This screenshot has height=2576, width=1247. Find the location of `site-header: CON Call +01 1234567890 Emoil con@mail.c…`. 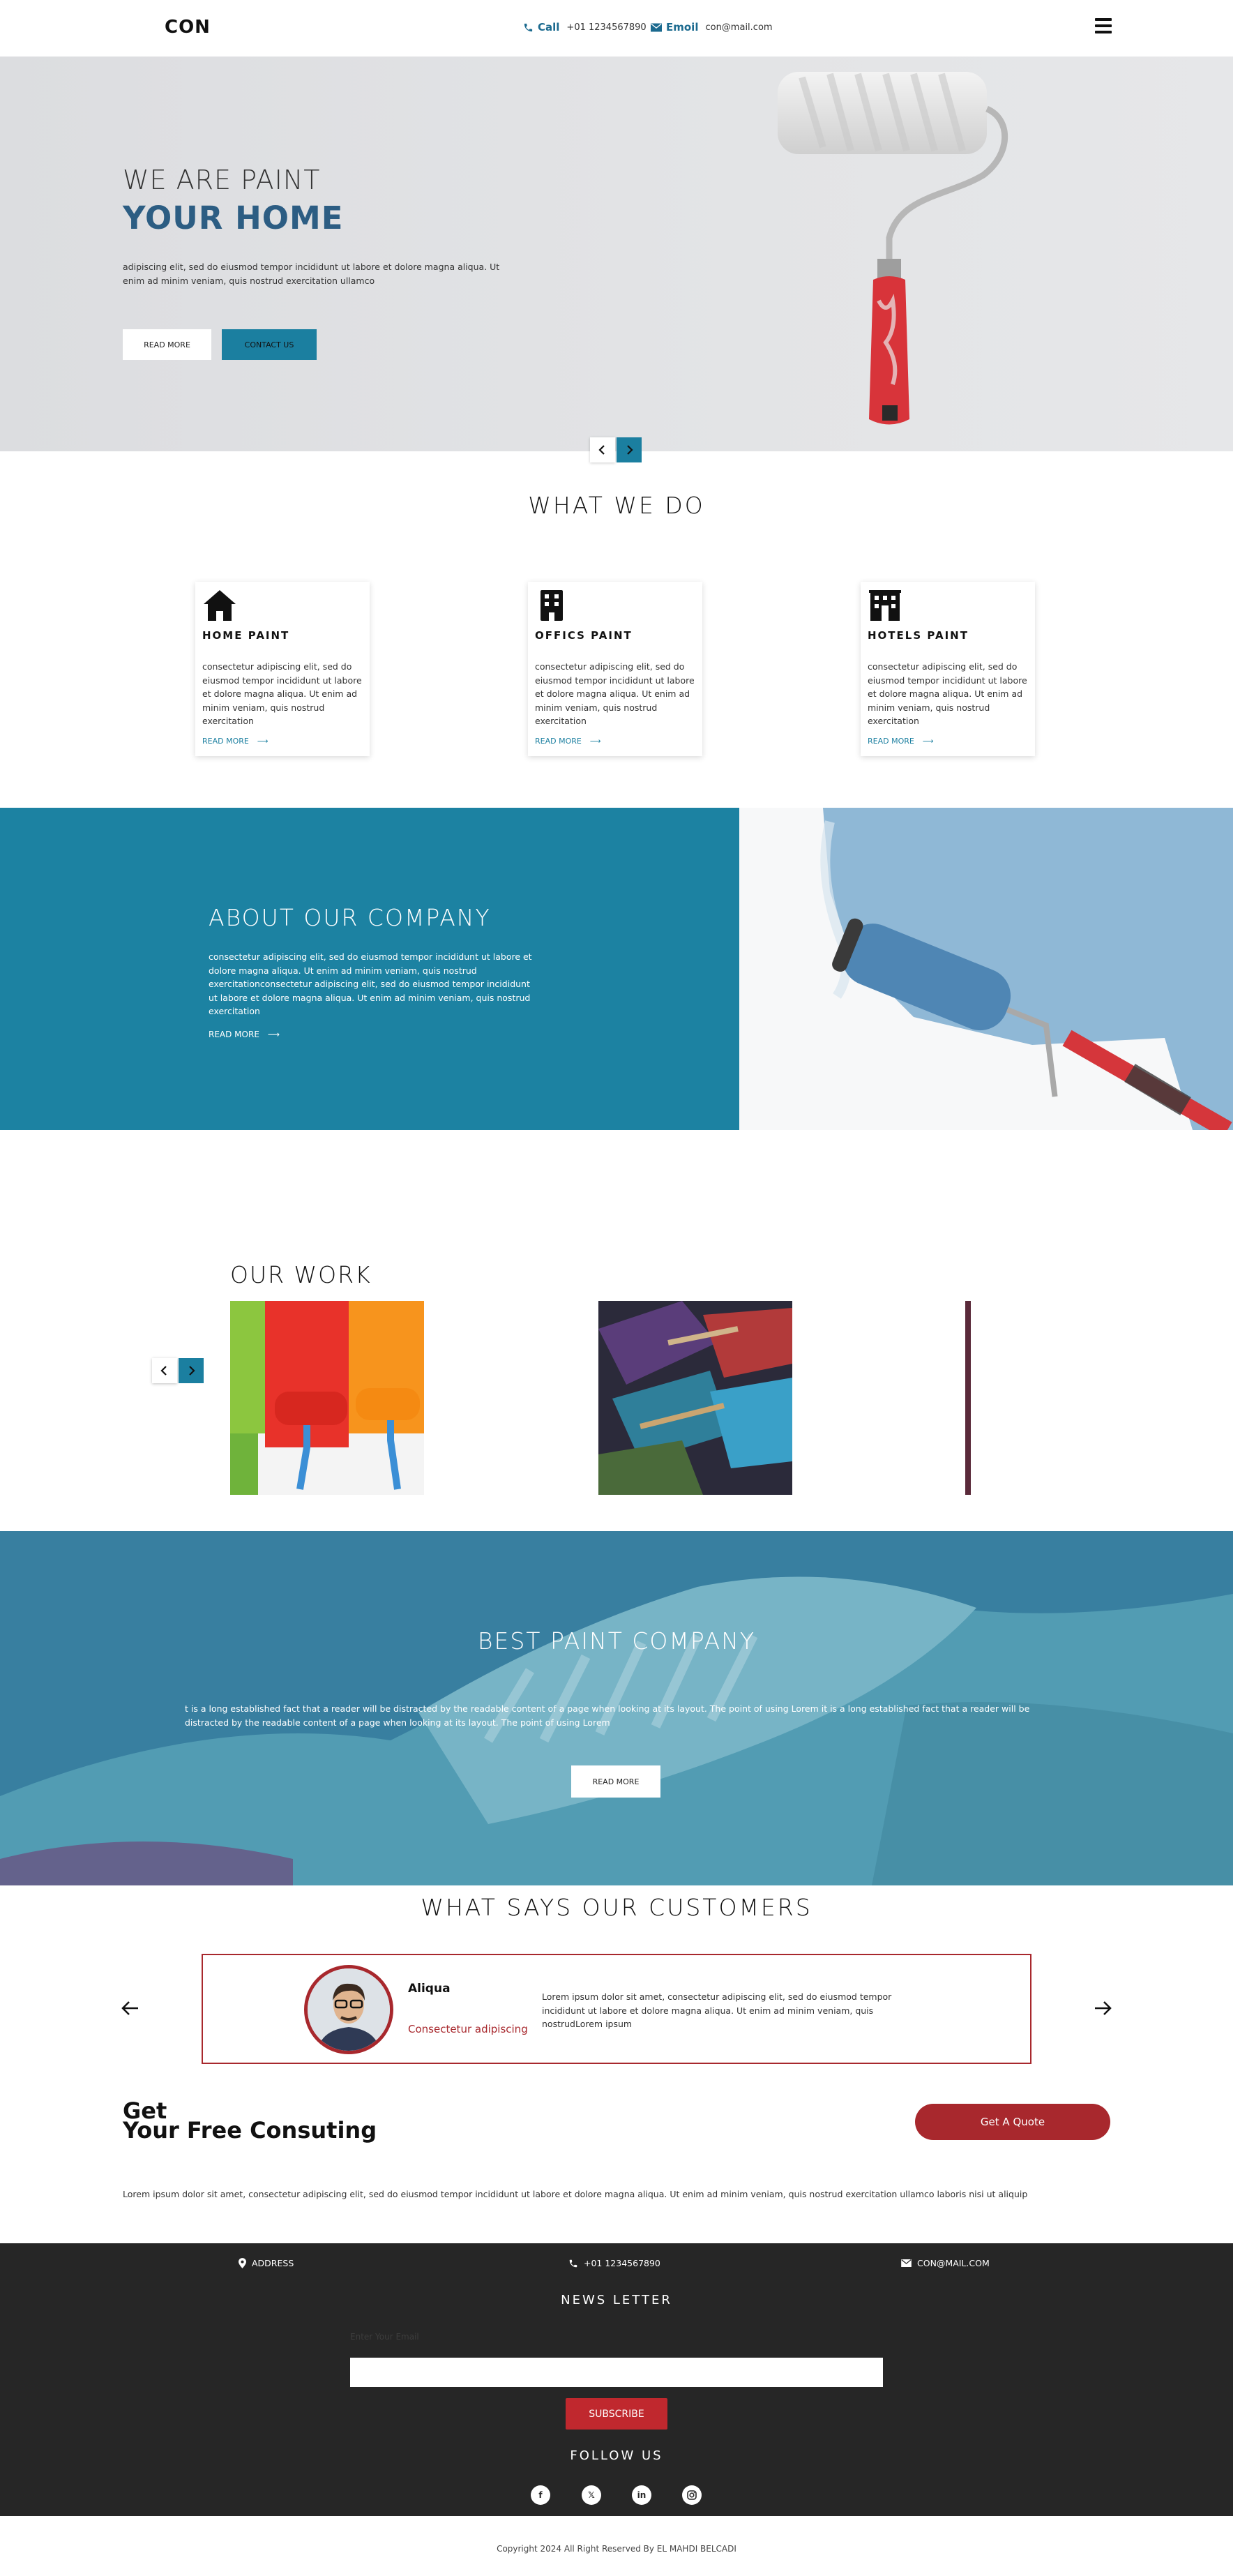

site-header: CON Call +01 1234567890 Emoil con@mail.c… is located at coordinates (616, 28).